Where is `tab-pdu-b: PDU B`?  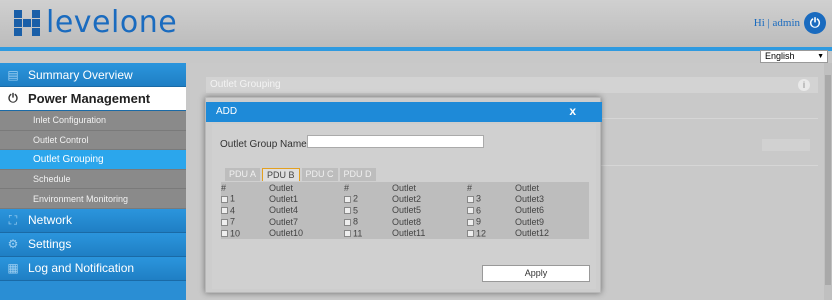
tab-pdu-b: PDU B is located at coordinates (281, 174).